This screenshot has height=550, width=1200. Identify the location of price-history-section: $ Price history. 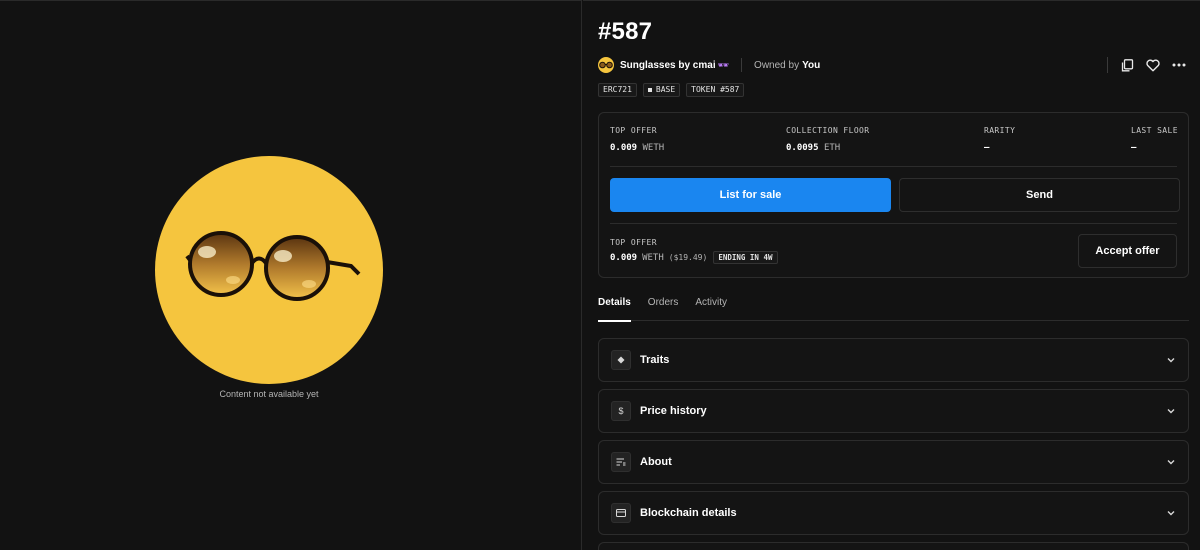
(893, 411).